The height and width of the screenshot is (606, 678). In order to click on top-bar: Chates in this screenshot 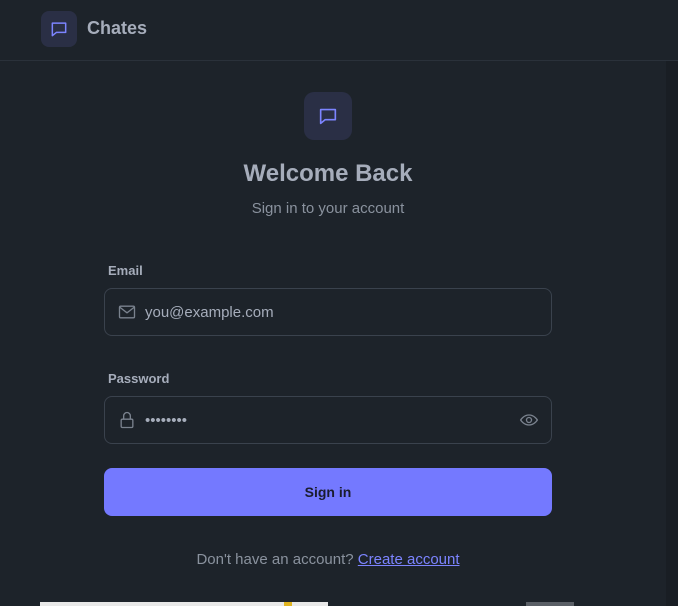, I will do `click(339, 30)`.